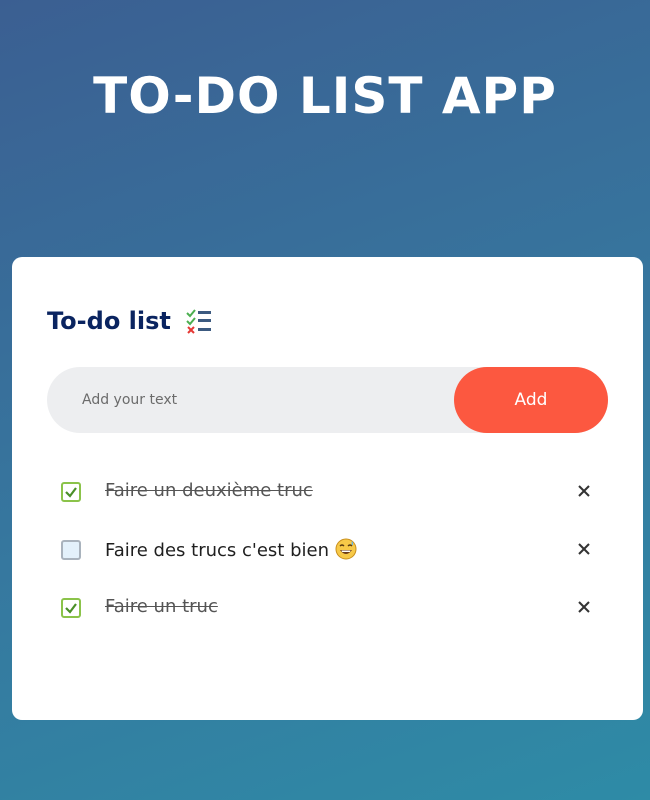 Image resolution: width=650 pixels, height=800 pixels. Describe the element at coordinates (109, 321) in the screenshot. I see `card-title: To-do list` at that location.